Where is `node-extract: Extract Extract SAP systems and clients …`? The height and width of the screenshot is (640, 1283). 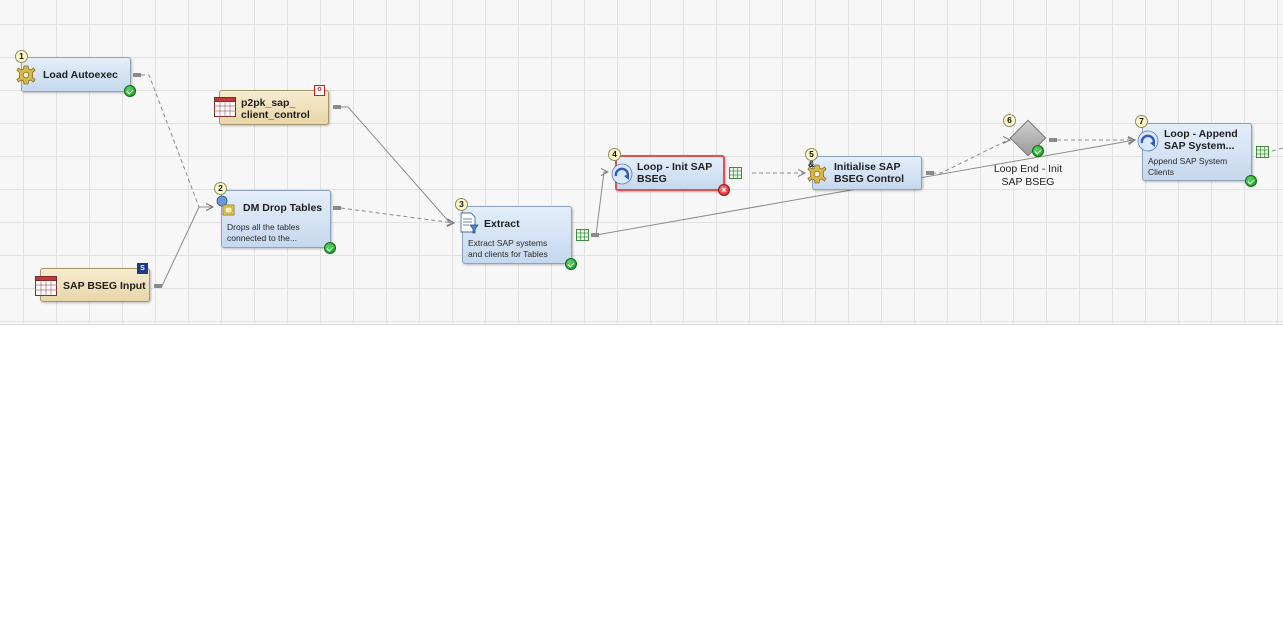 node-extract: Extract Extract SAP systems and clients … is located at coordinates (516, 235).